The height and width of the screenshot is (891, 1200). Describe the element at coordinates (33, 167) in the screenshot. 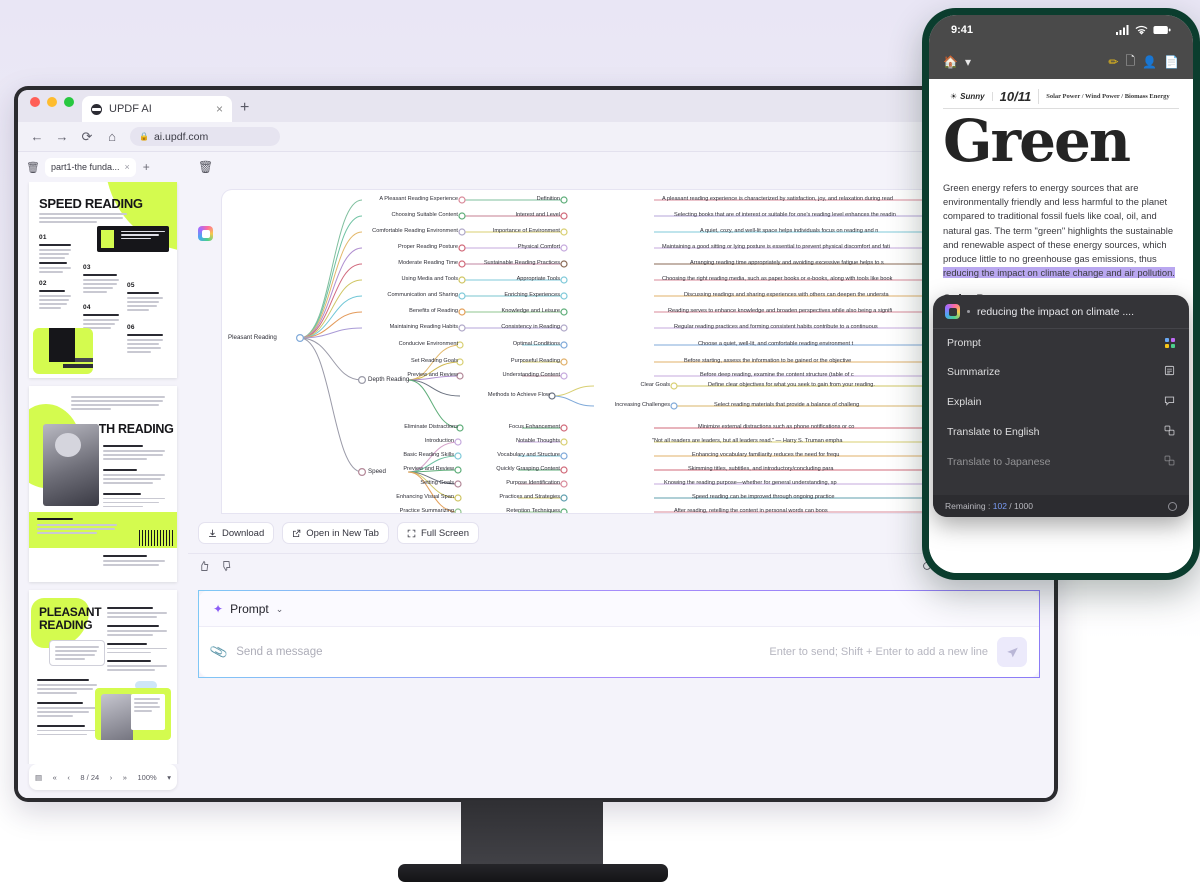

I see `delete-icon: 🗑` at that location.